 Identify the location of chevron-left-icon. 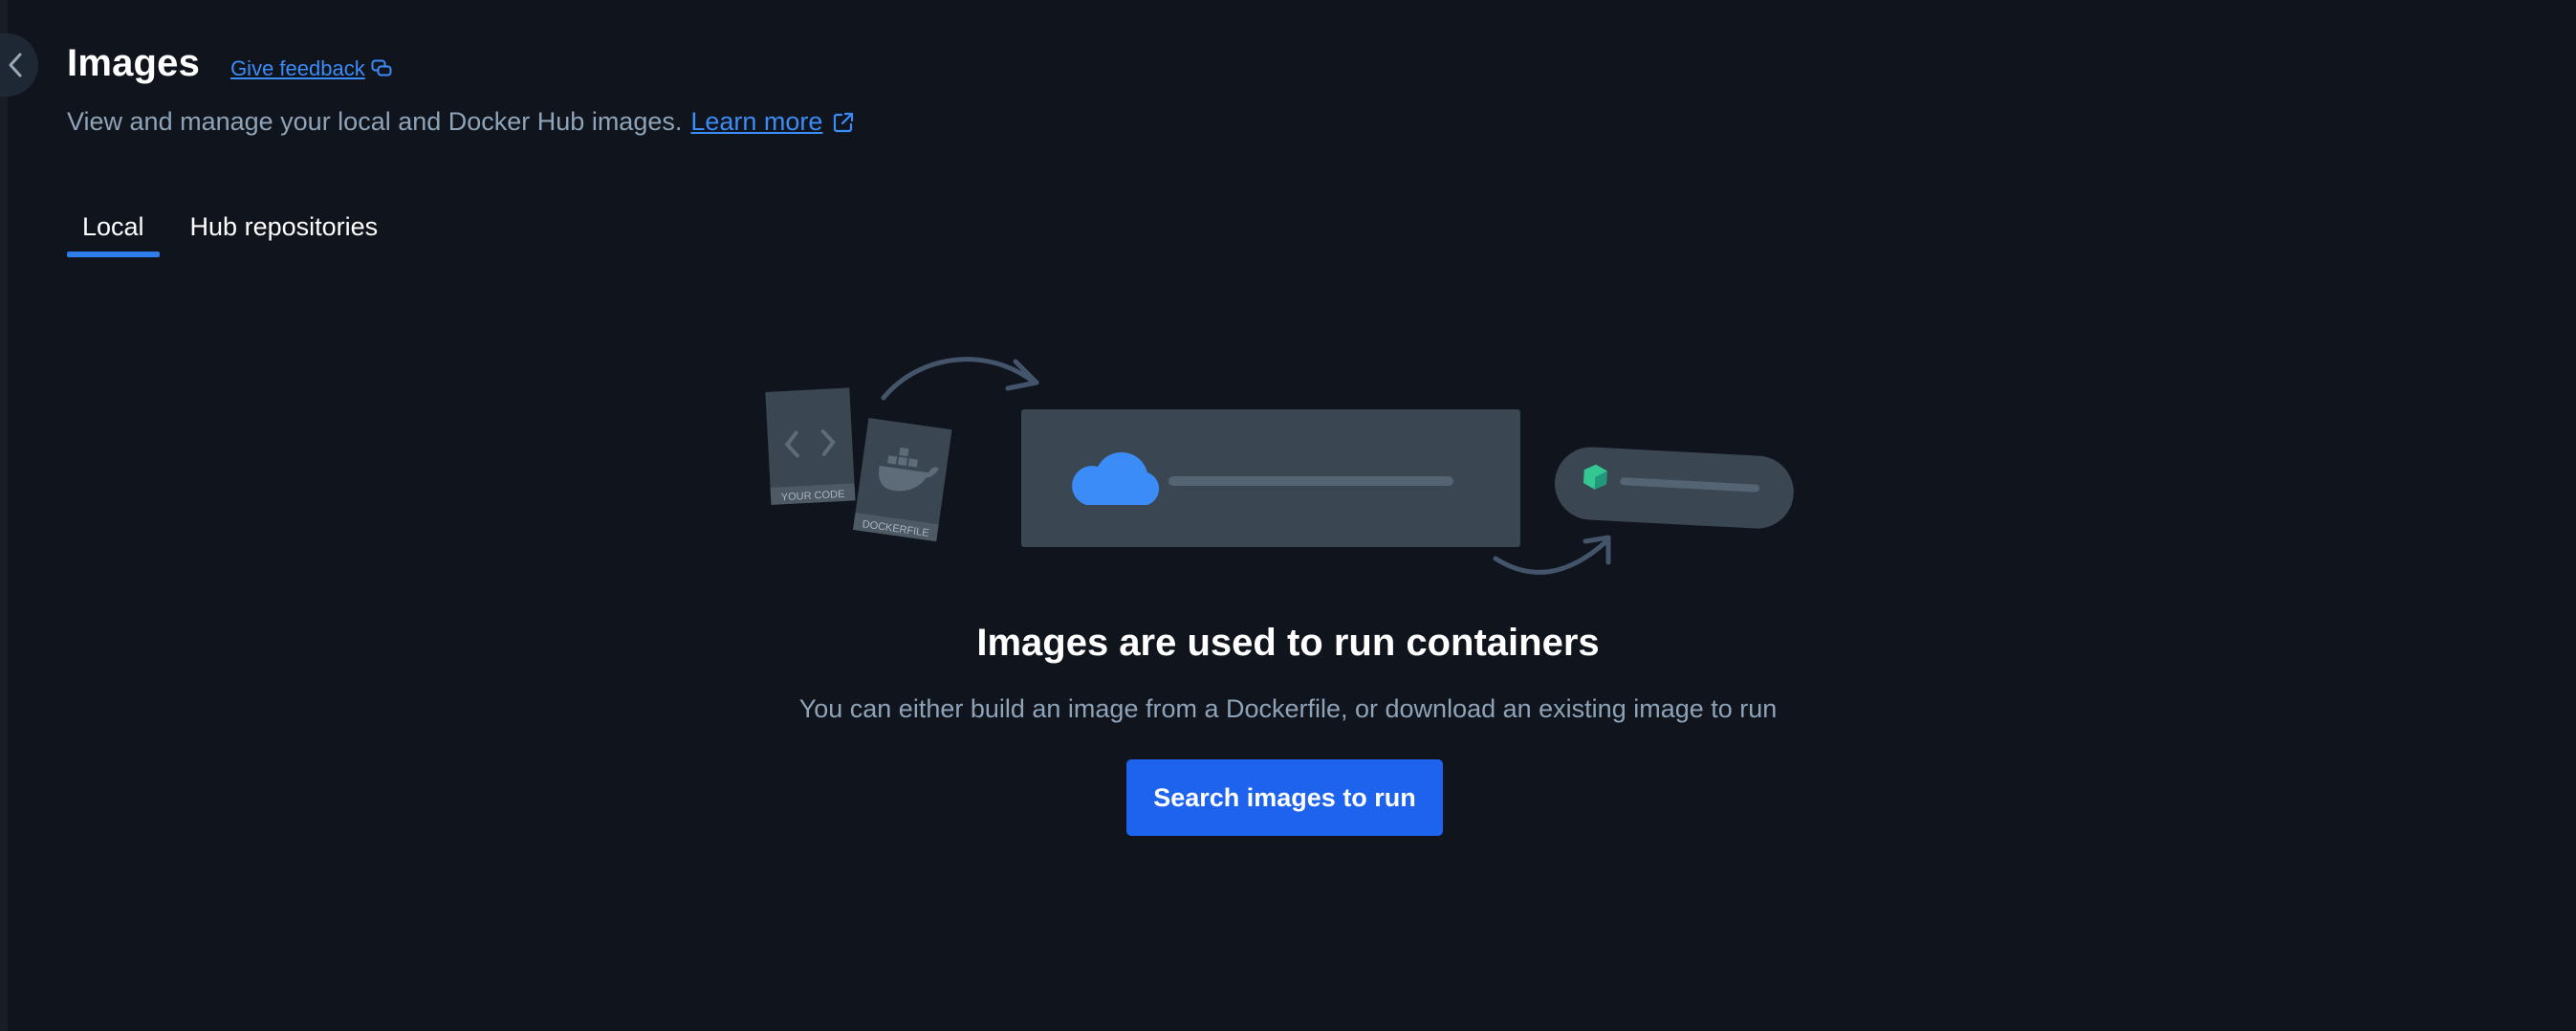
(16, 65).